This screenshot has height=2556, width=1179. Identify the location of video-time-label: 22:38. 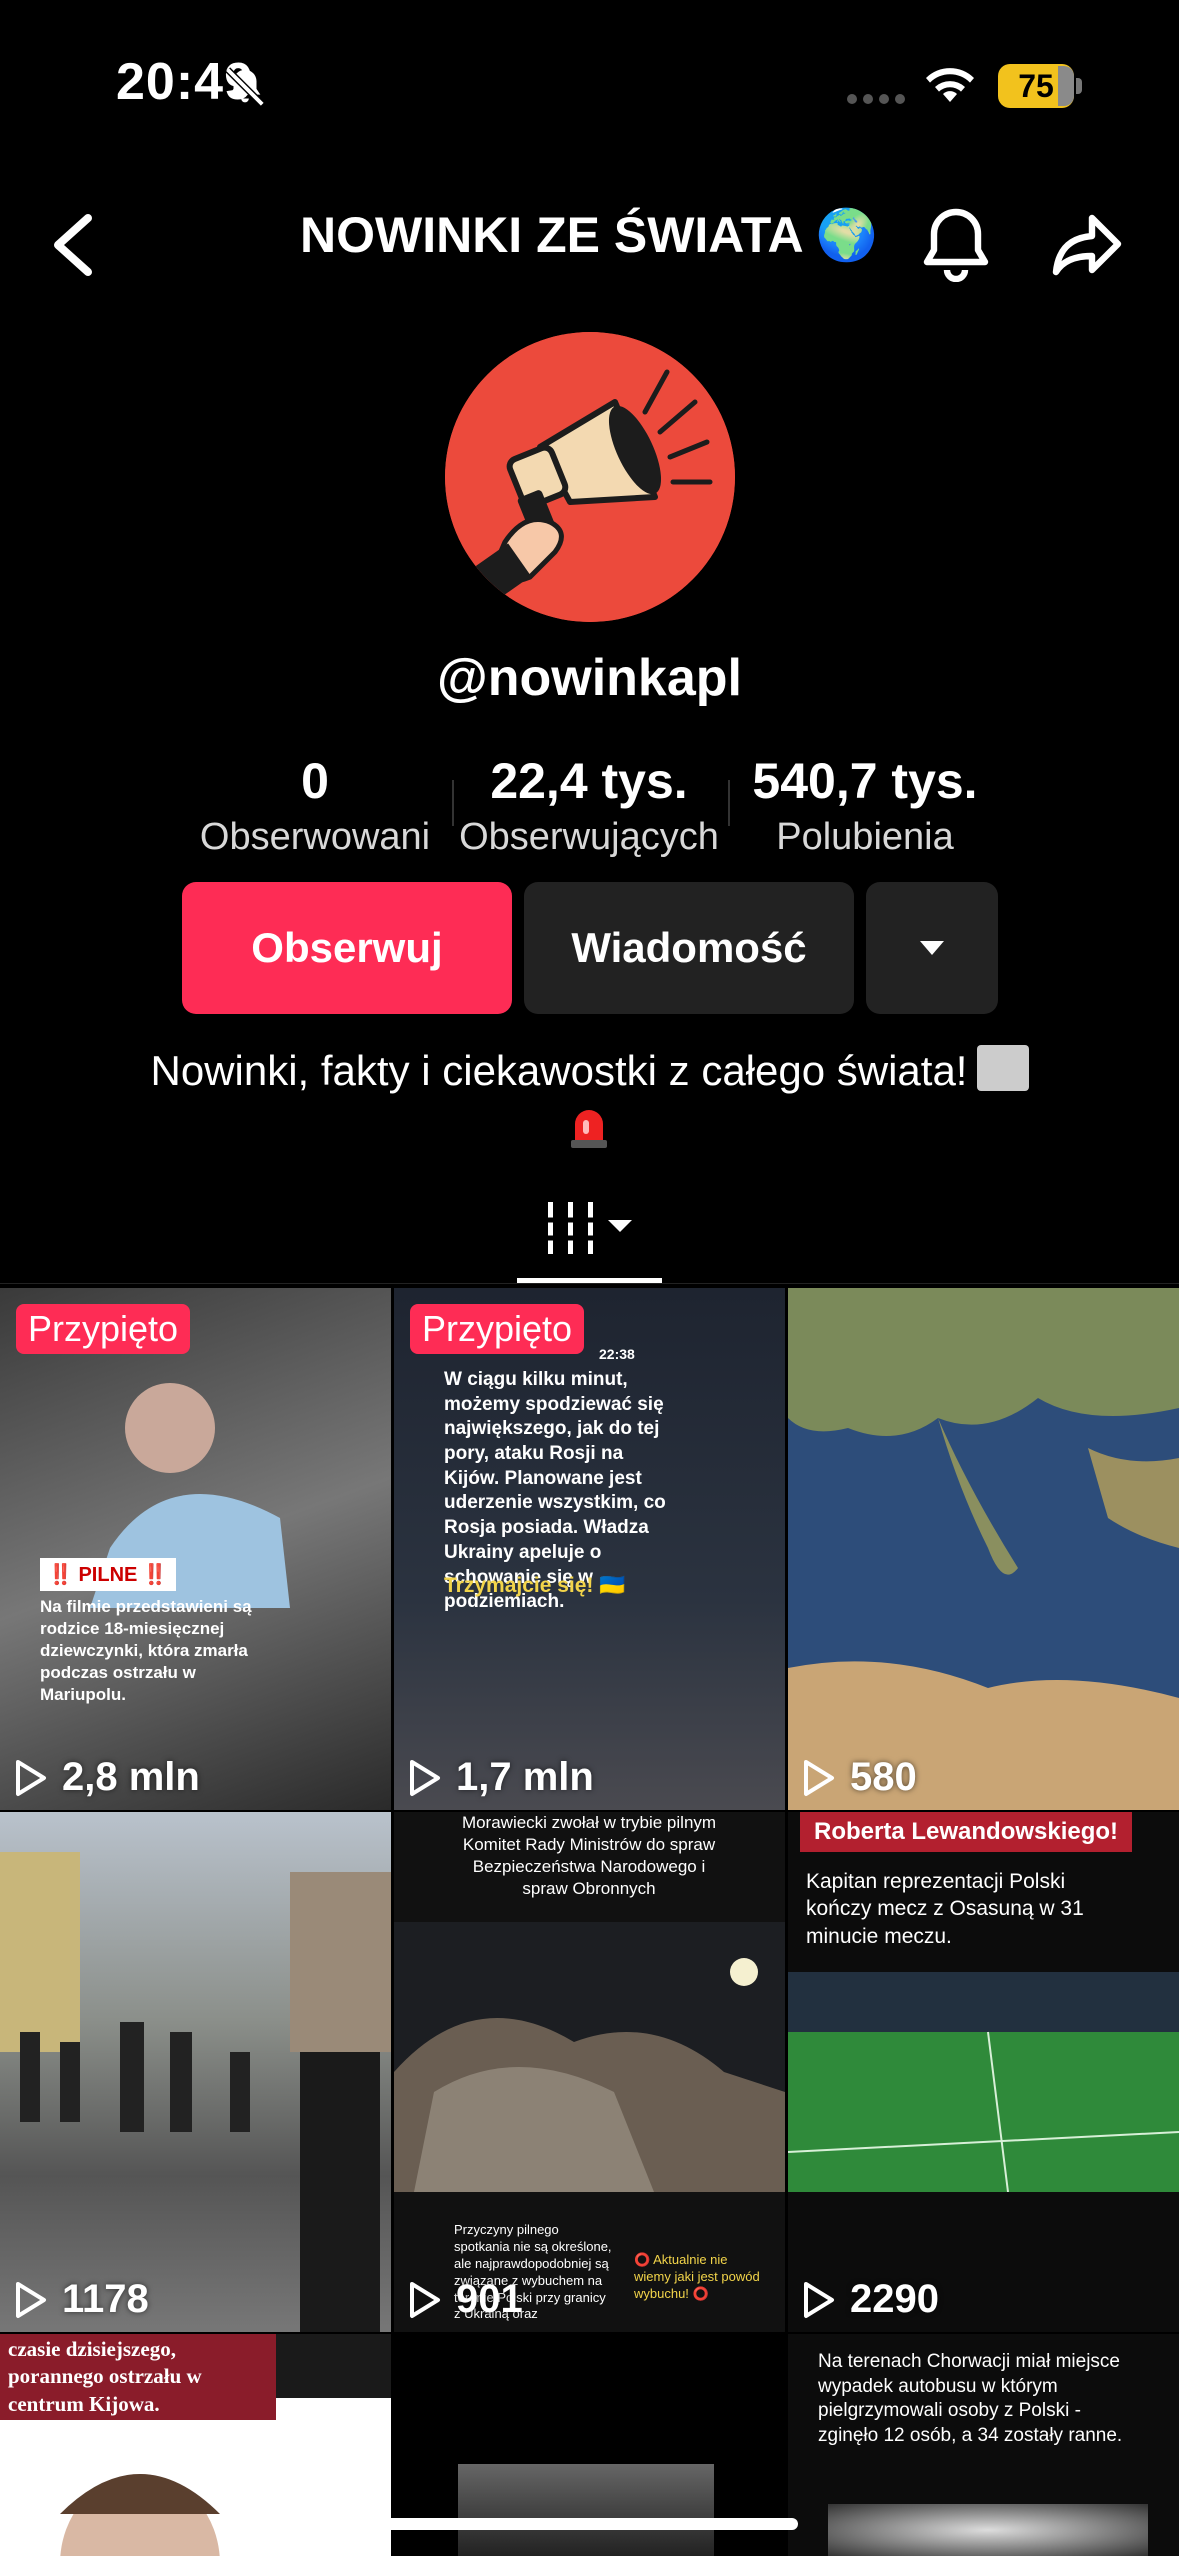
(617, 1354).